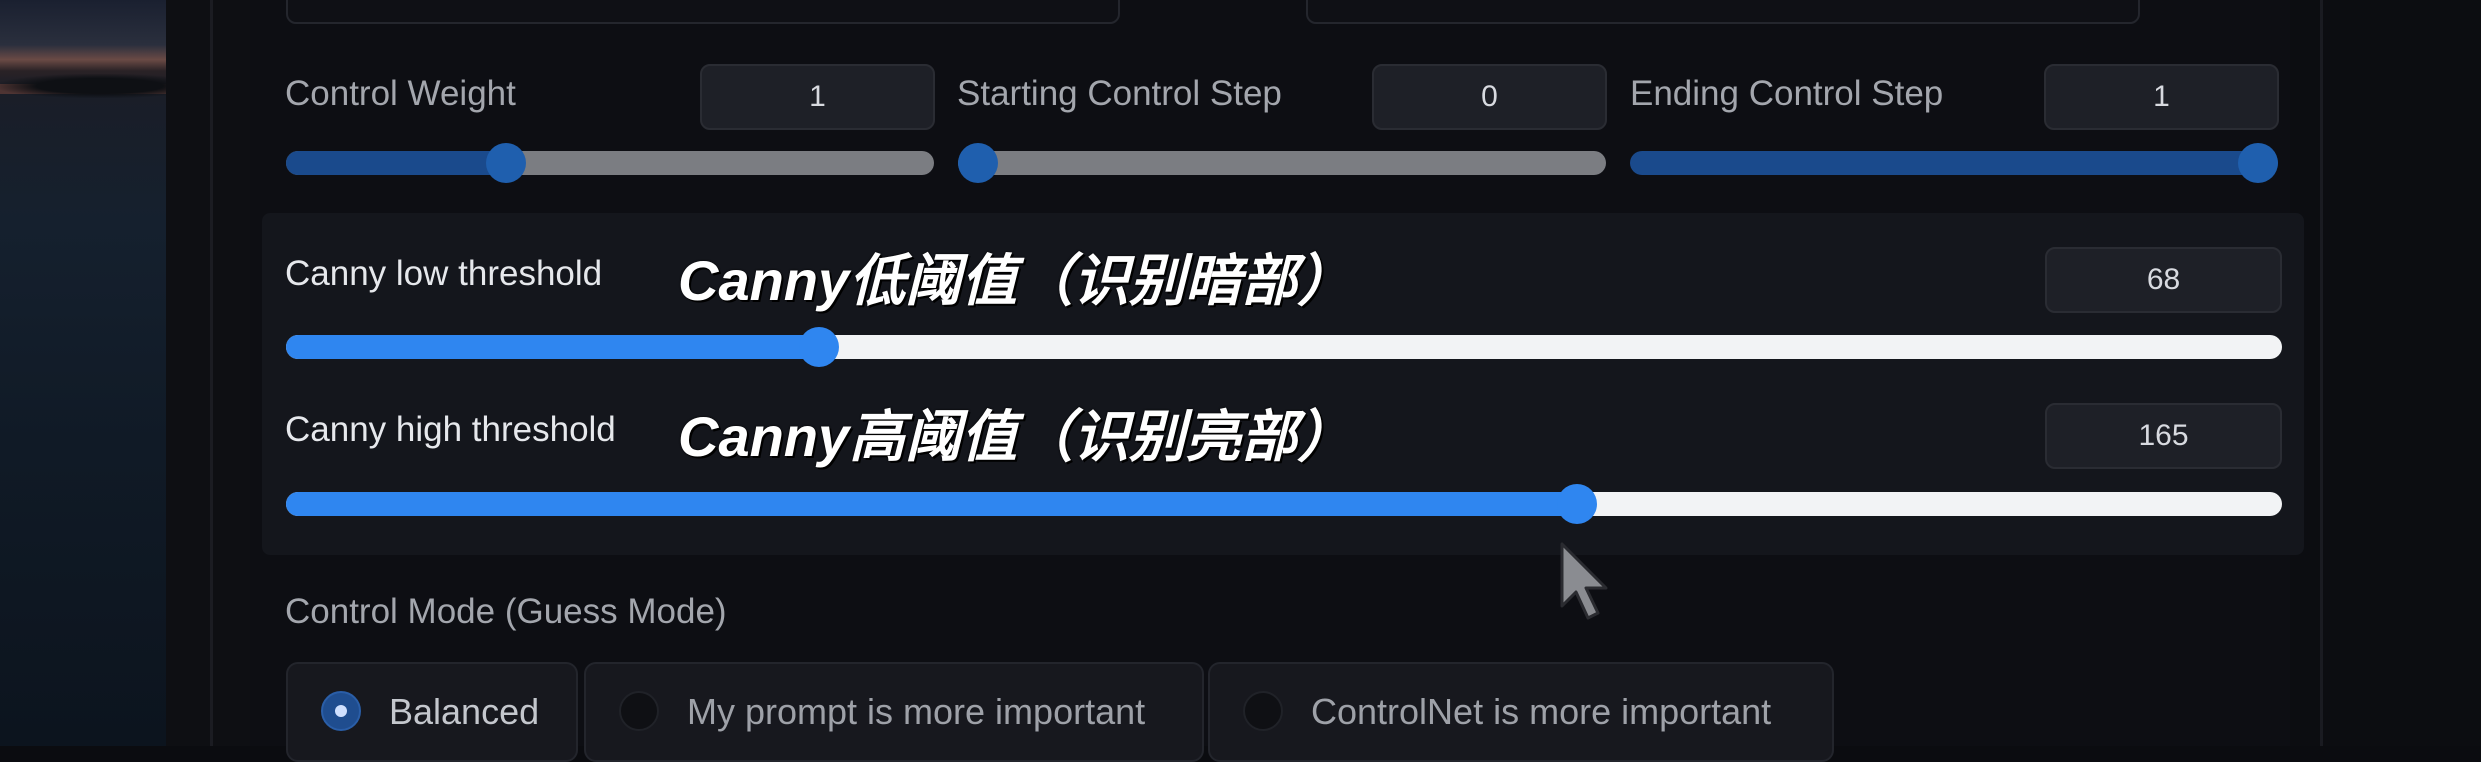 This screenshot has height=762, width=2481. Describe the element at coordinates (1723, 12) in the screenshot. I see `model-select` at that location.